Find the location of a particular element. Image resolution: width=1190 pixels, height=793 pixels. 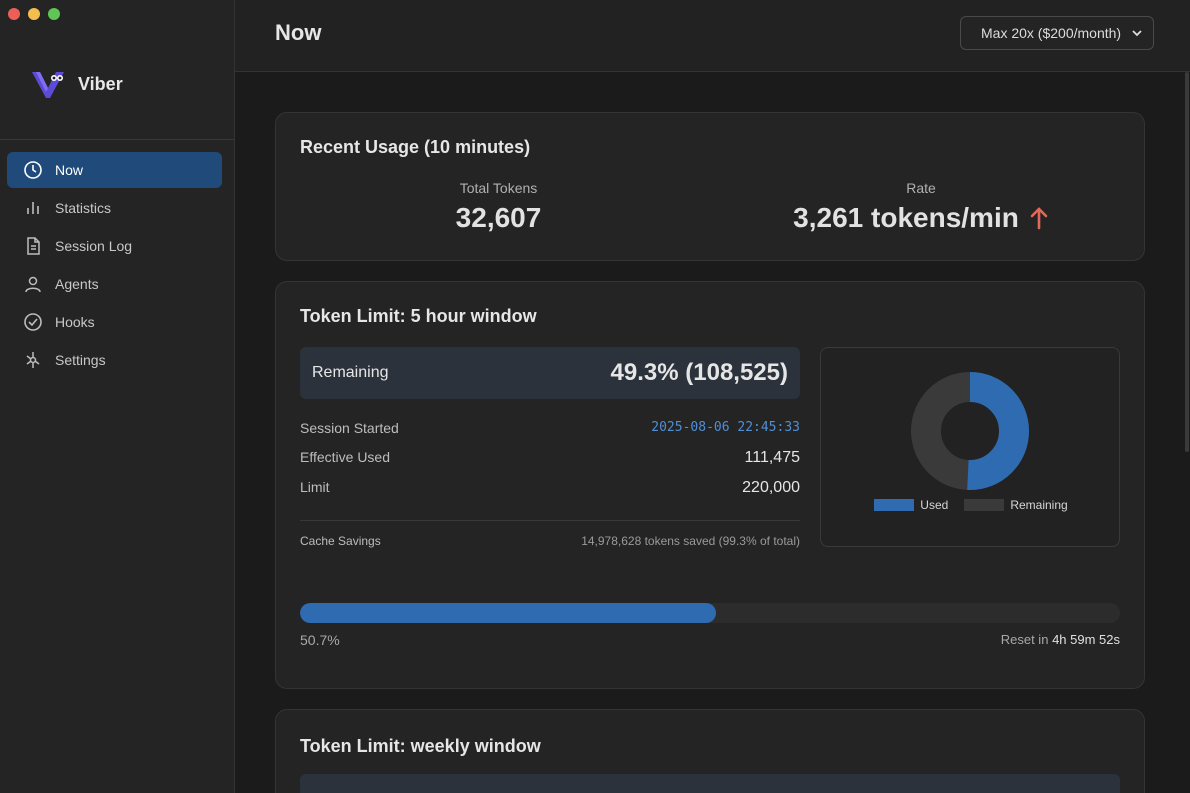

sidebar-item-now: Now is located at coordinates (114, 170).